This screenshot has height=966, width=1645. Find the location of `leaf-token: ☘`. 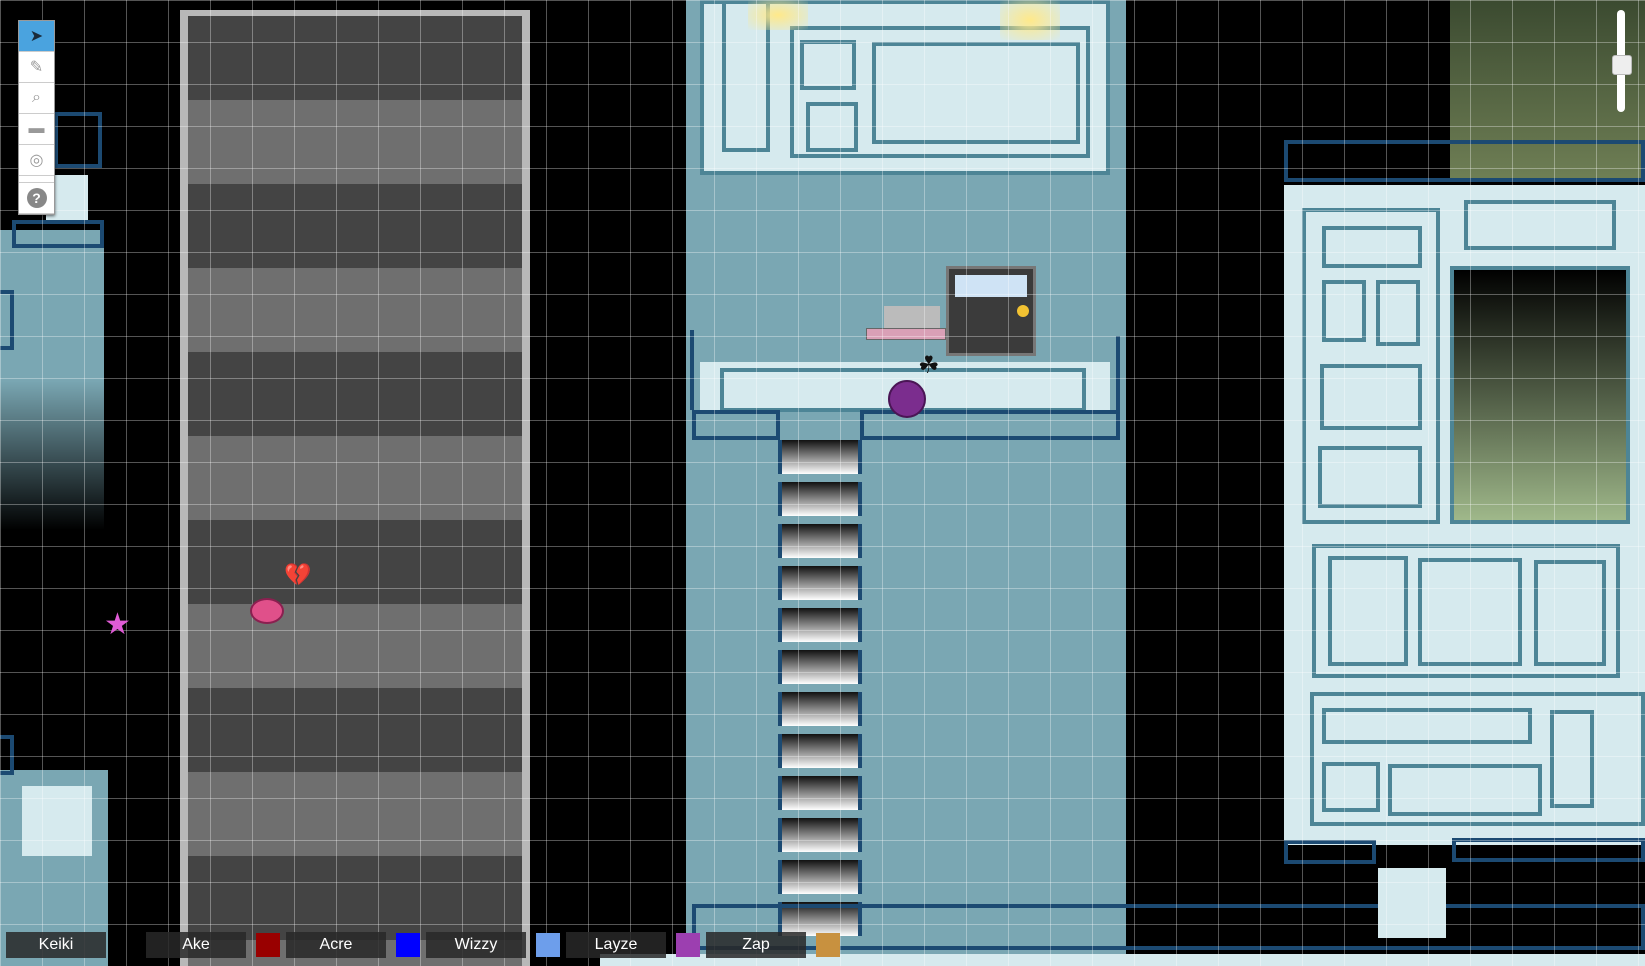

leaf-token: ☘ is located at coordinates (929, 366).